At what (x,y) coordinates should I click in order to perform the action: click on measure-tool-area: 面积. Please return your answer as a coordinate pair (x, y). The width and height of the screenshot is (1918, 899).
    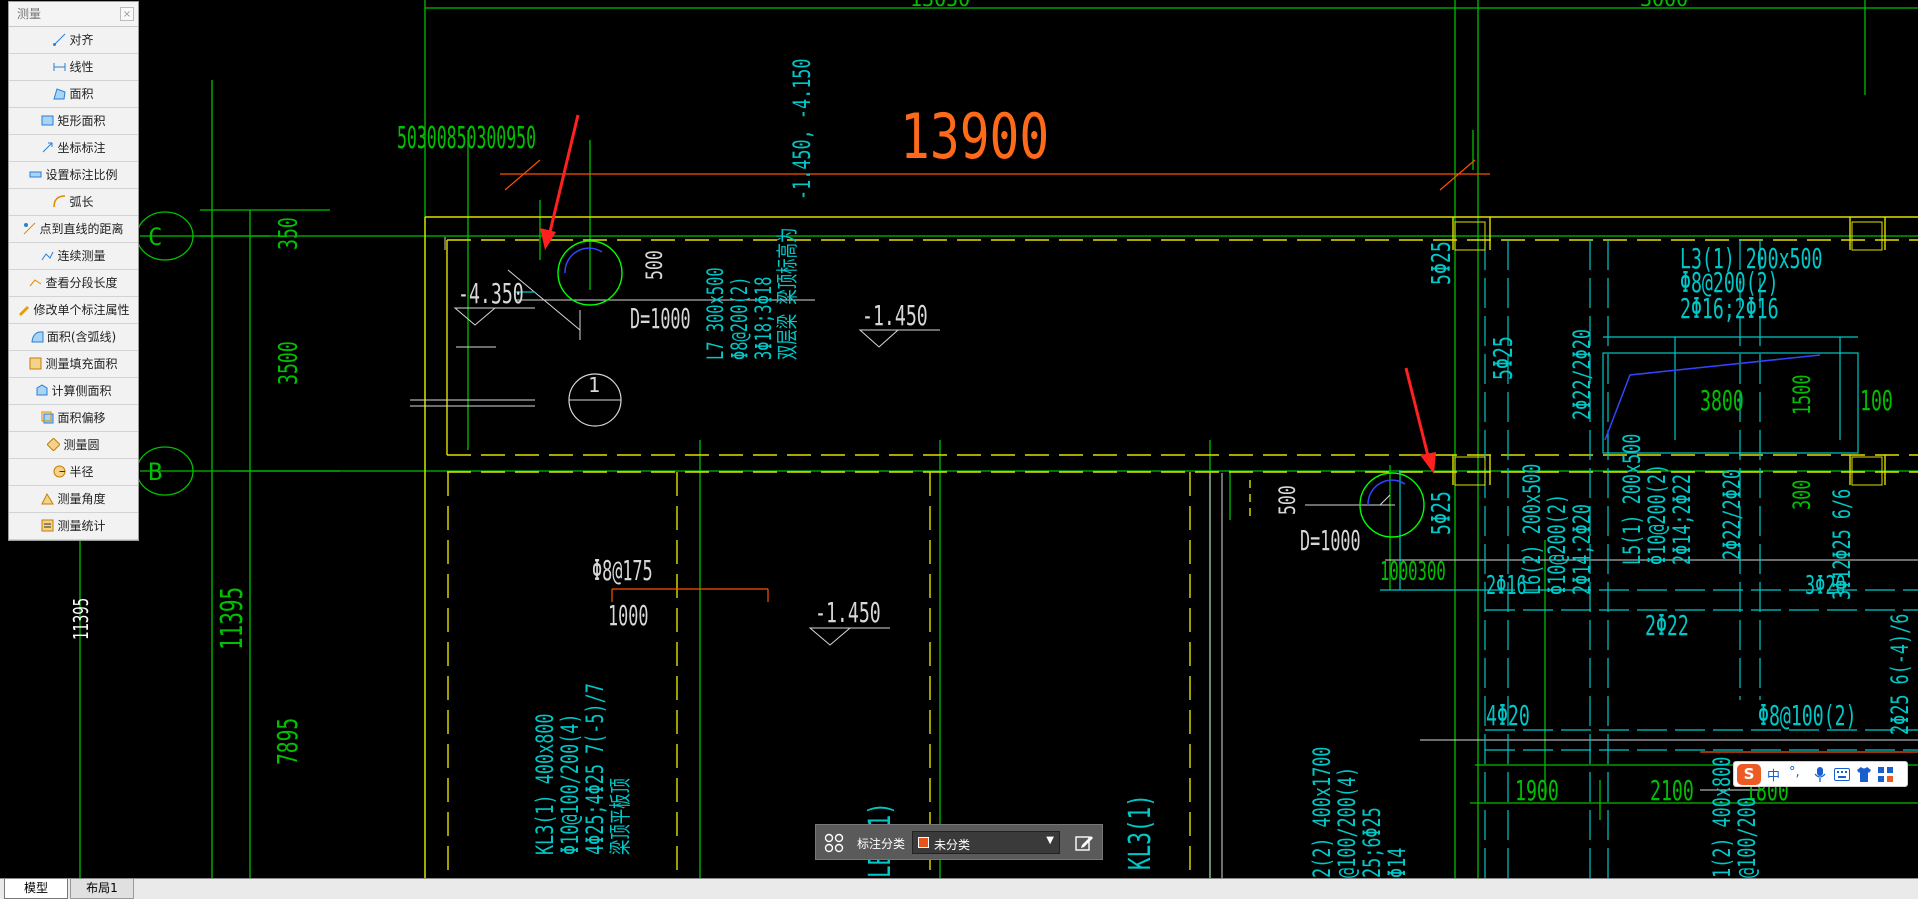
    Looking at the image, I should click on (73, 94).